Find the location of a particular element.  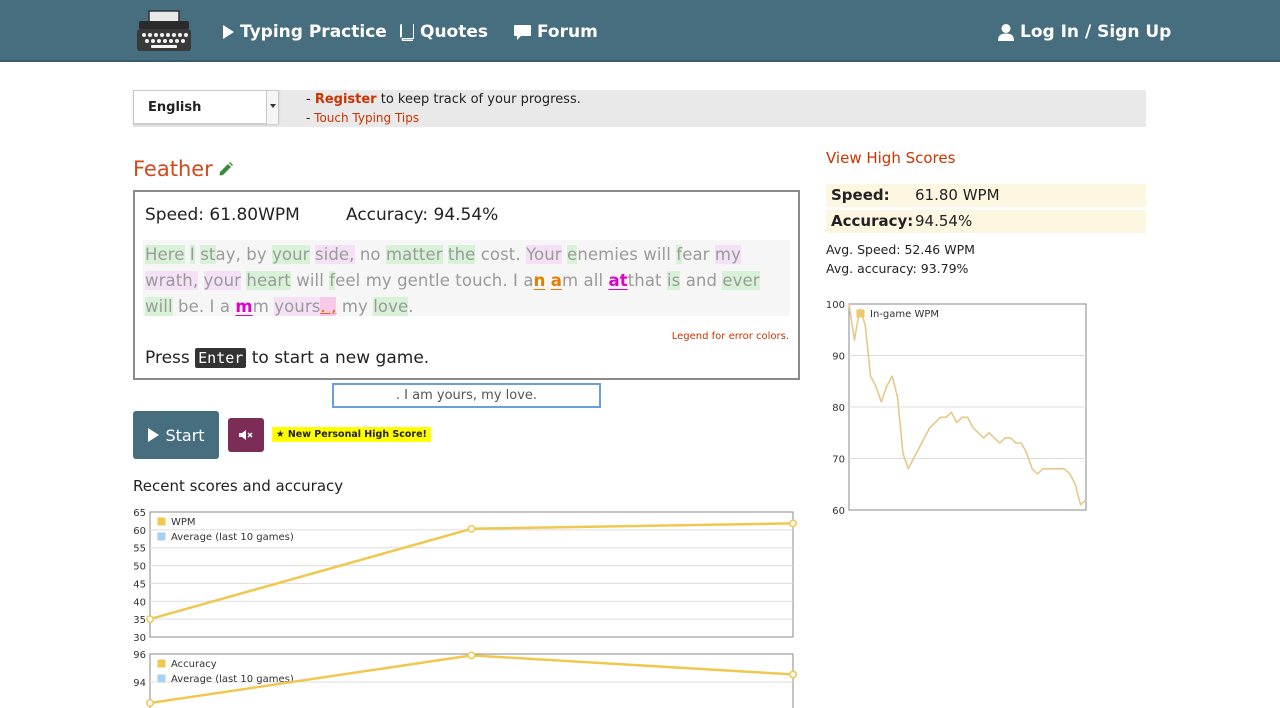

press-rest-label: to start a new game. is located at coordinates (340, 358).